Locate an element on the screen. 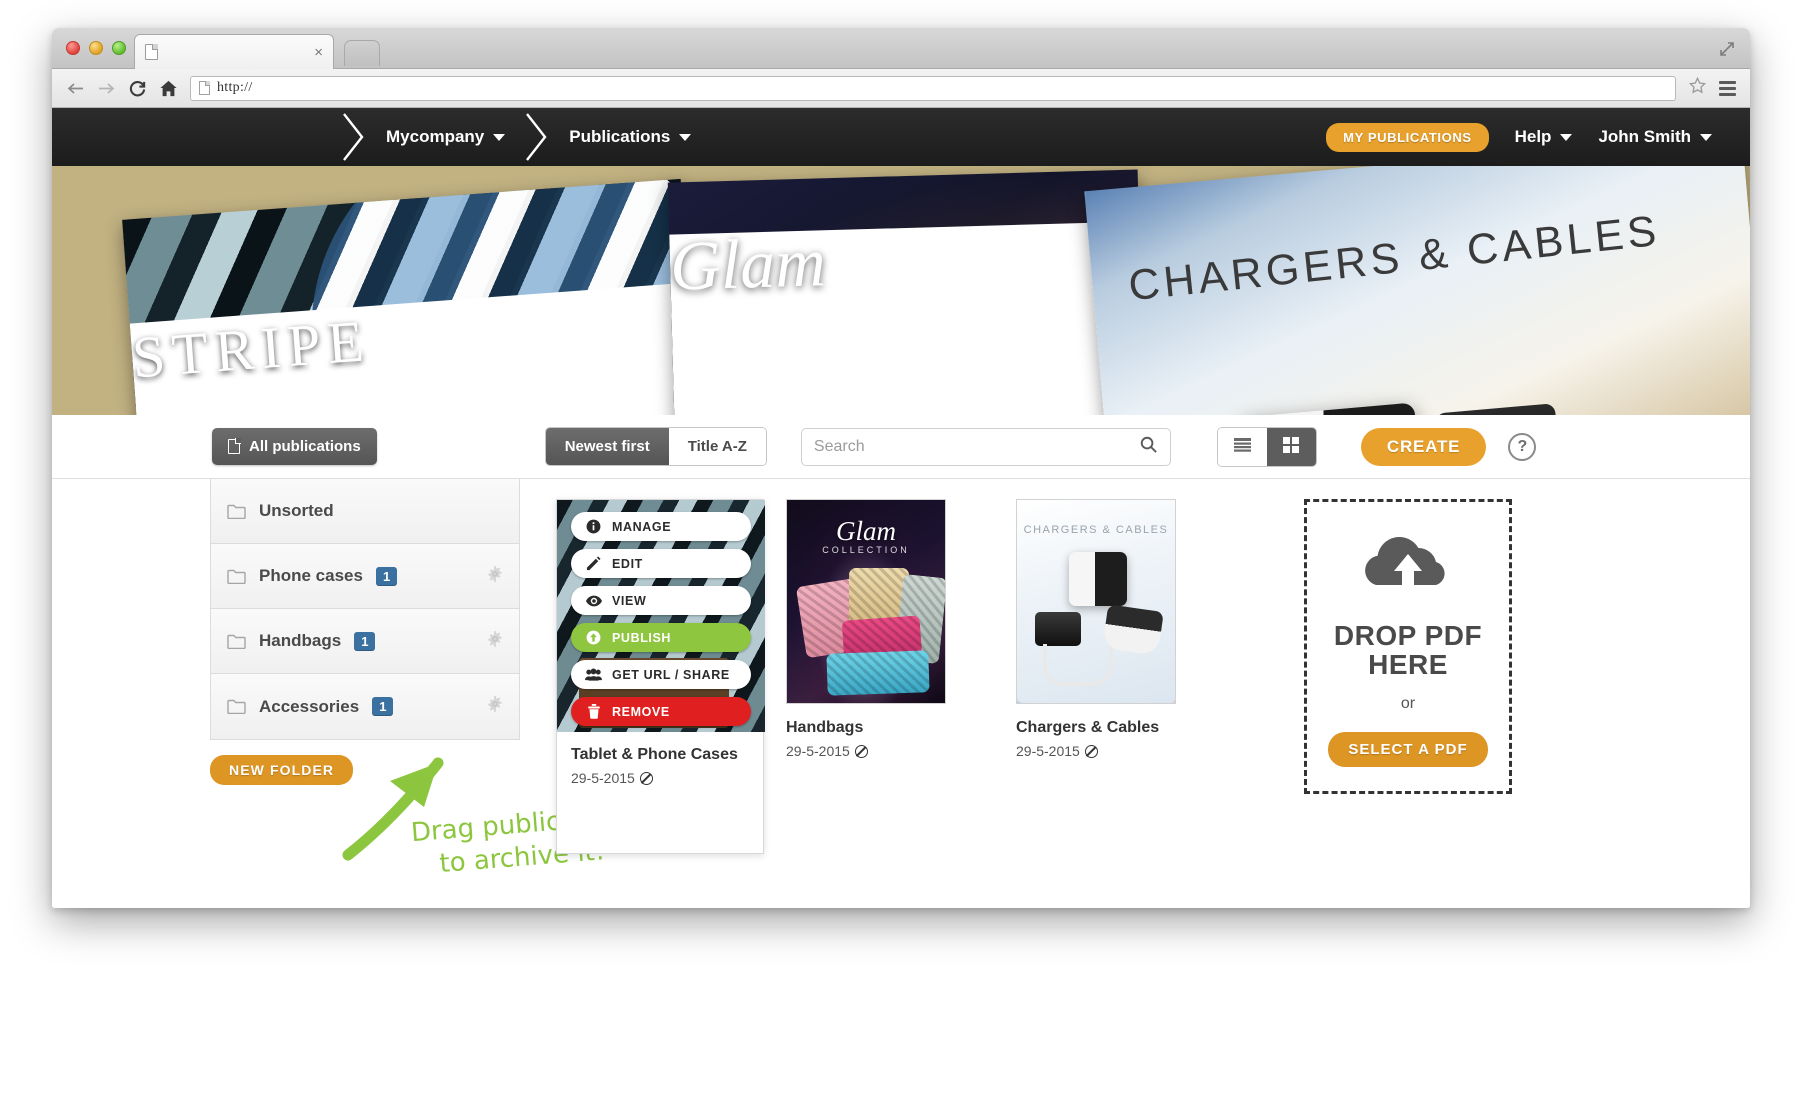 The height and width of the screenshot is (1113, 1798). sort-toggle-group: Newest first Title A-Z is located at coordinates (655, 446).